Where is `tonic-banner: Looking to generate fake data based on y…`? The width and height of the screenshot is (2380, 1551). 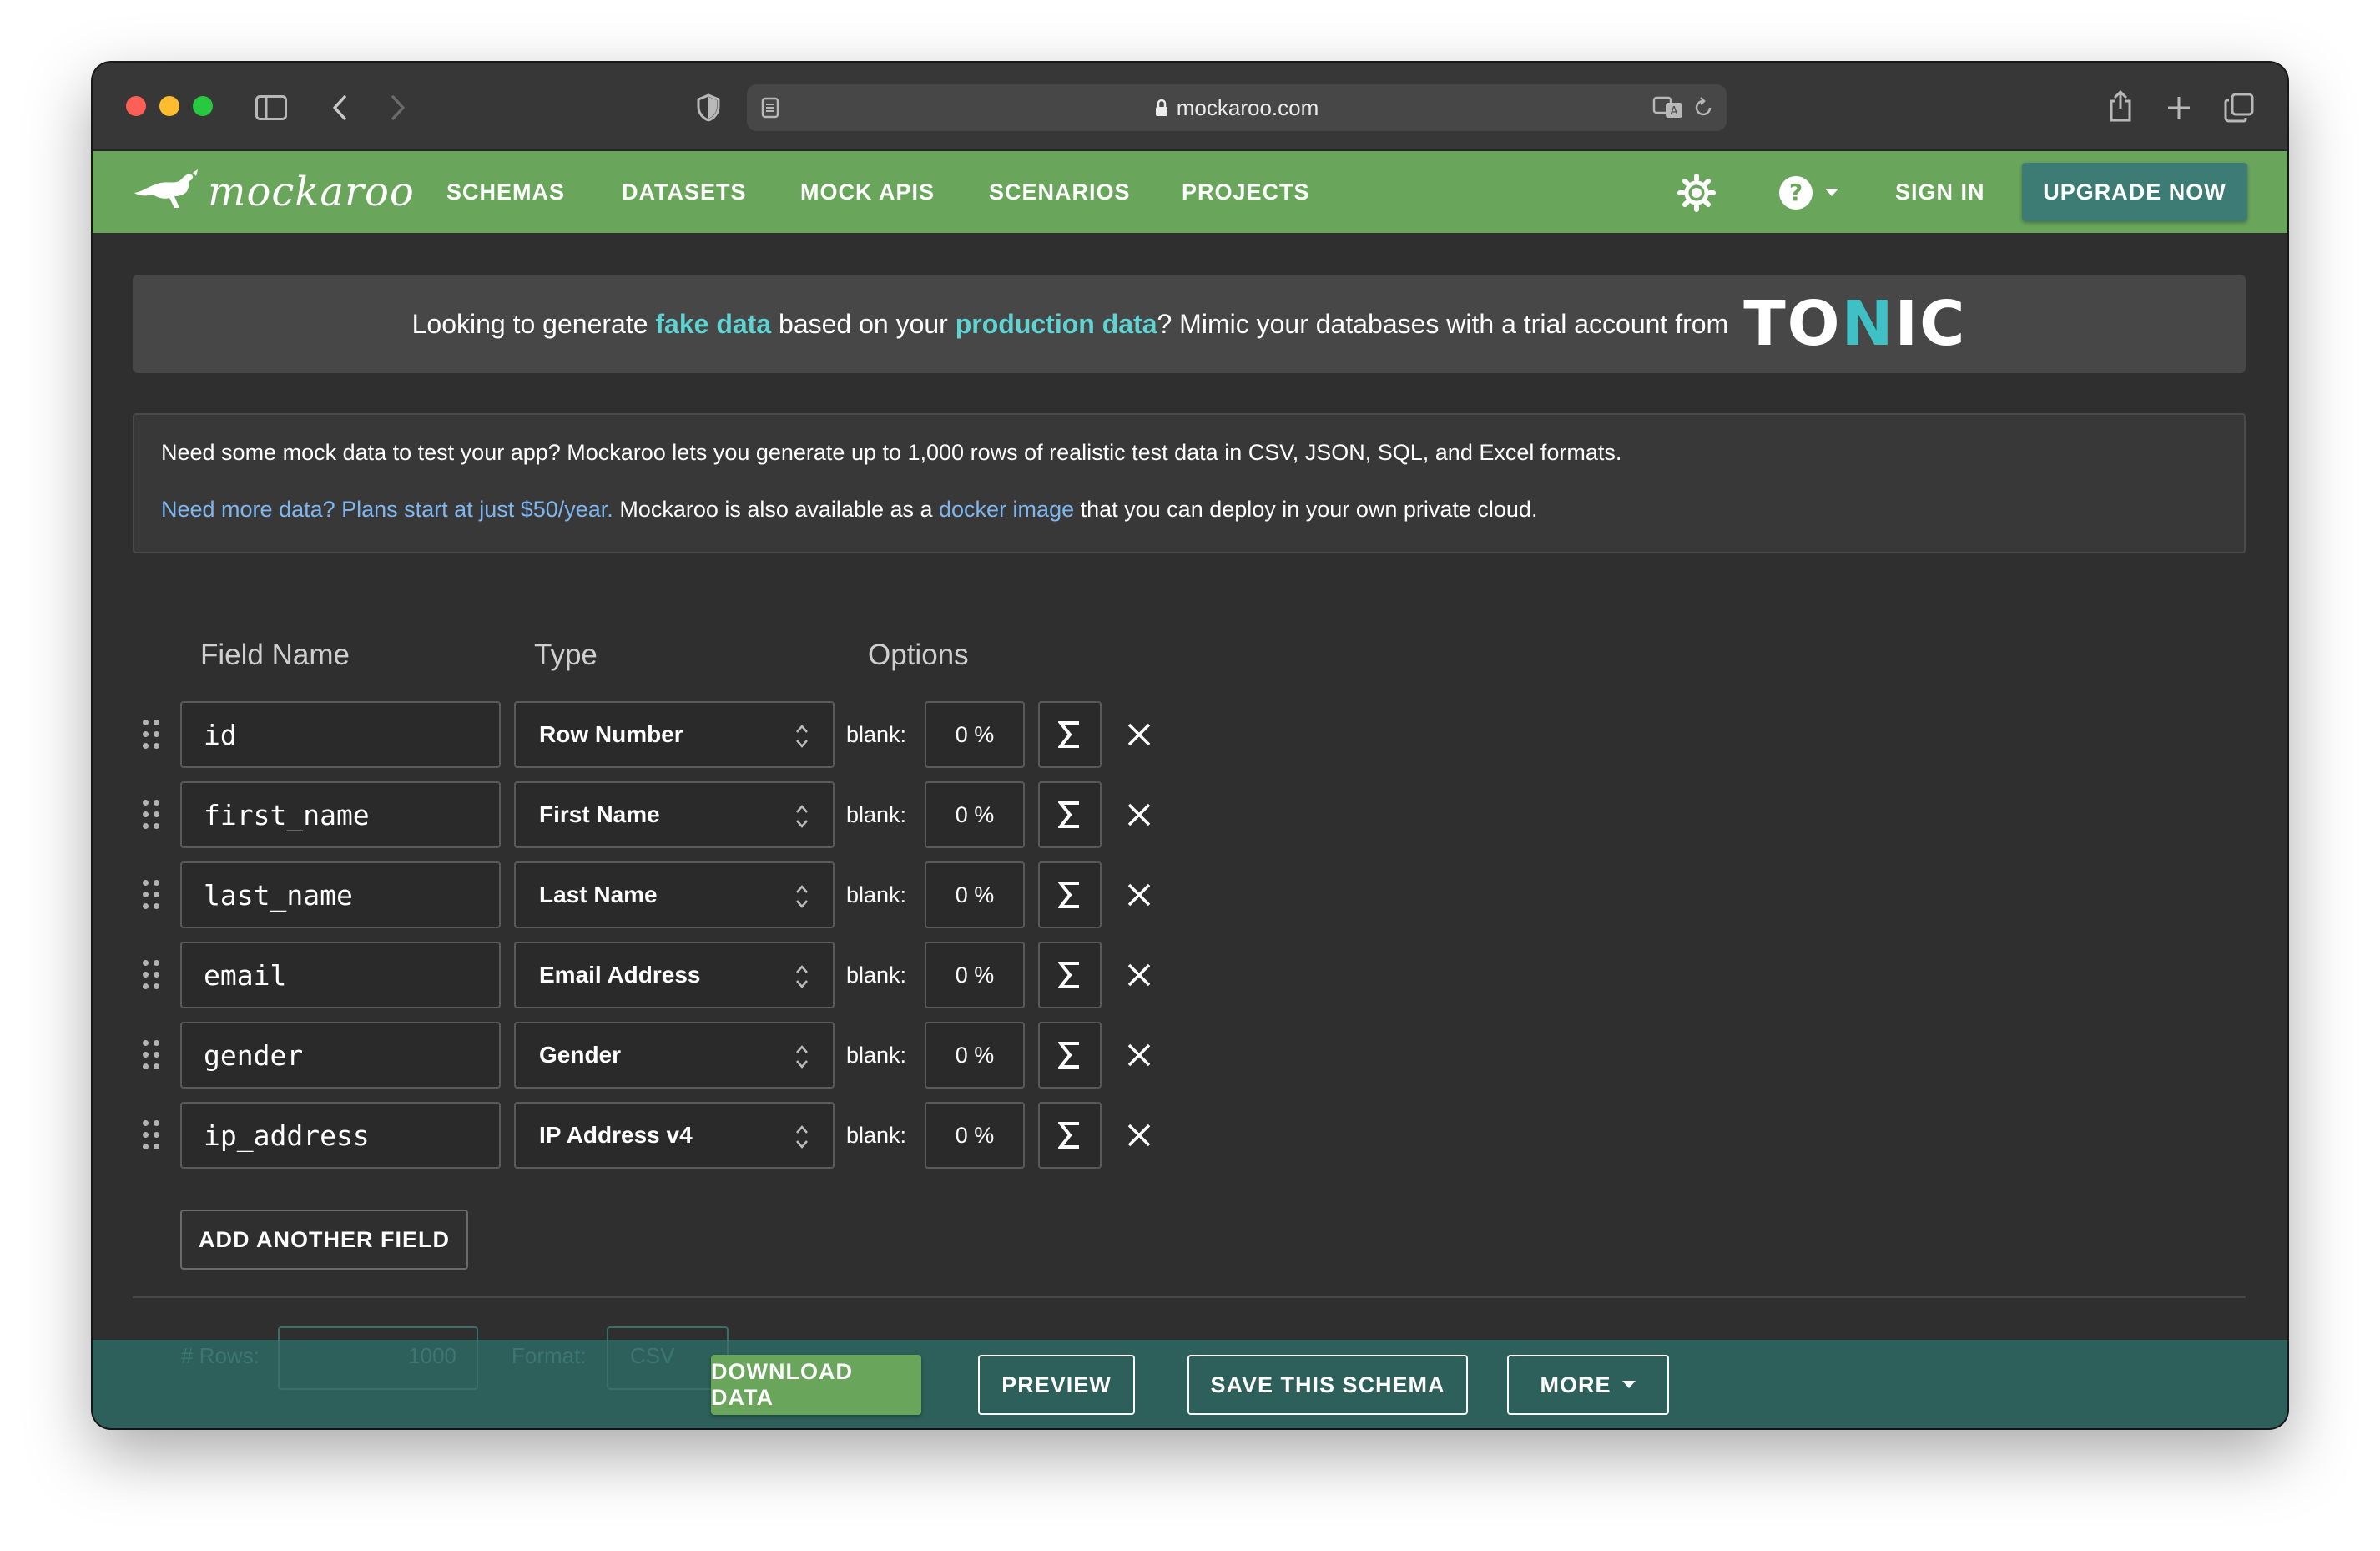 tonic-banner: Looking to generate fake data based on y… is located at coordinates (1189, 324).